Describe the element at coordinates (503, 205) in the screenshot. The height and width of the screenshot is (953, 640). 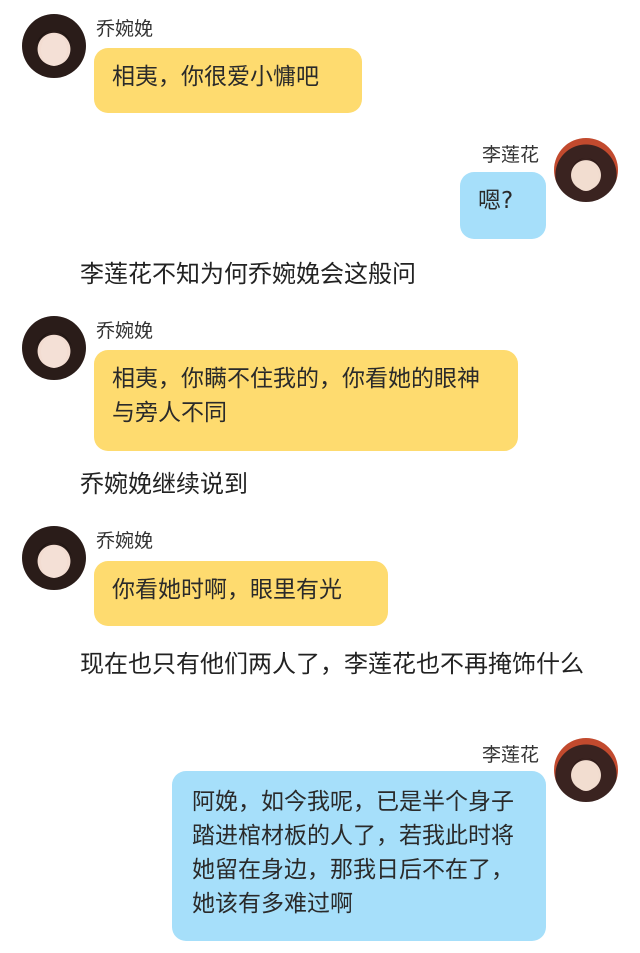
I see `message-bubble: 嗯?` at that location.